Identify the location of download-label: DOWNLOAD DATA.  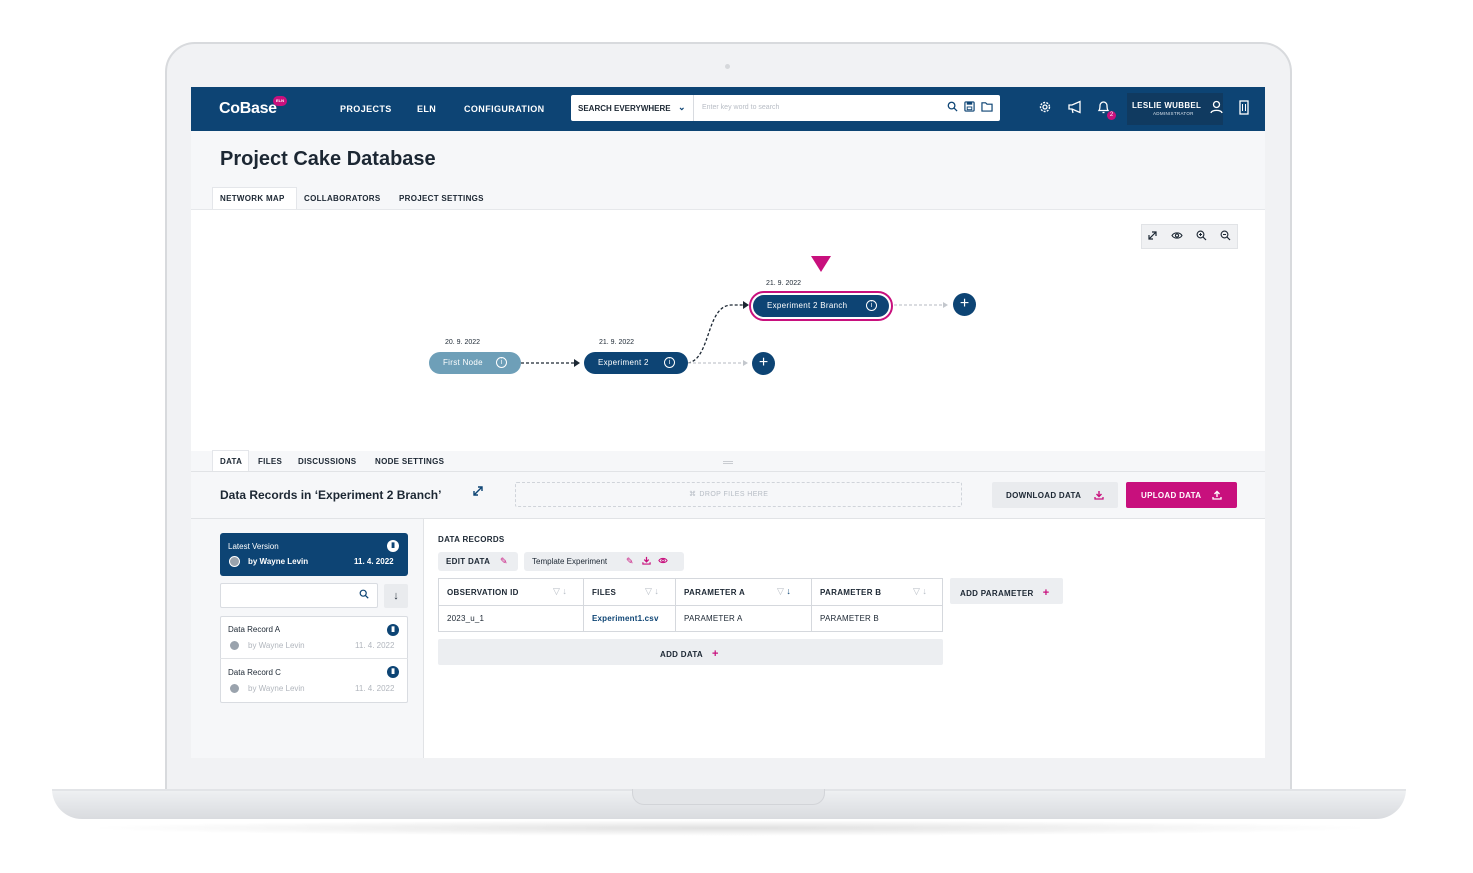
(1044, 495).